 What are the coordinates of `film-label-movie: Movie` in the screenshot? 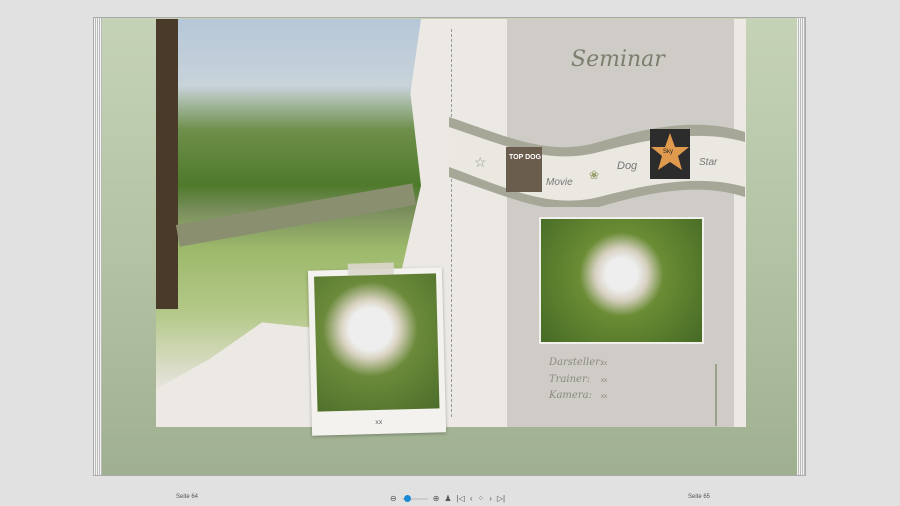 It's located at (559, 182).